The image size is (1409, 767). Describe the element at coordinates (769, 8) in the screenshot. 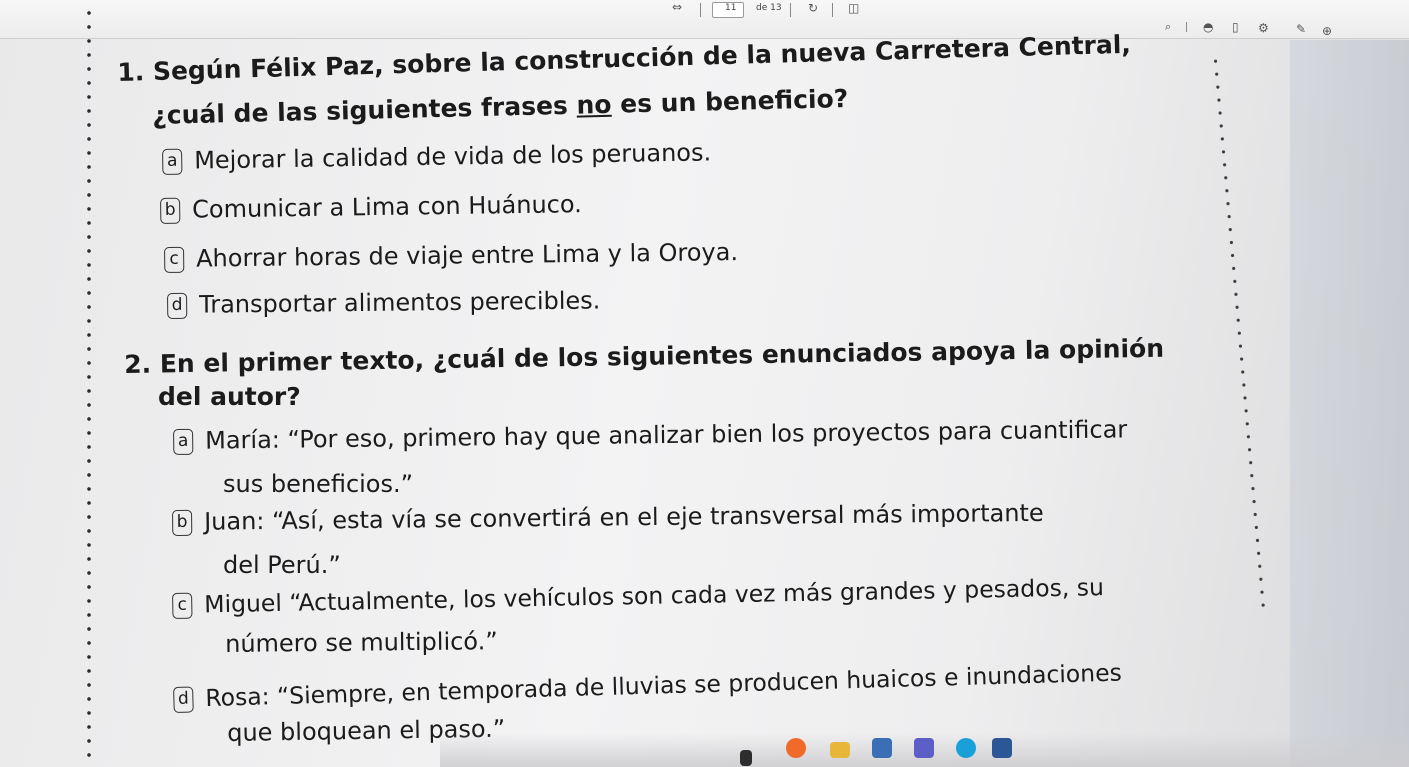

I see `page-total: de 13` at that location.